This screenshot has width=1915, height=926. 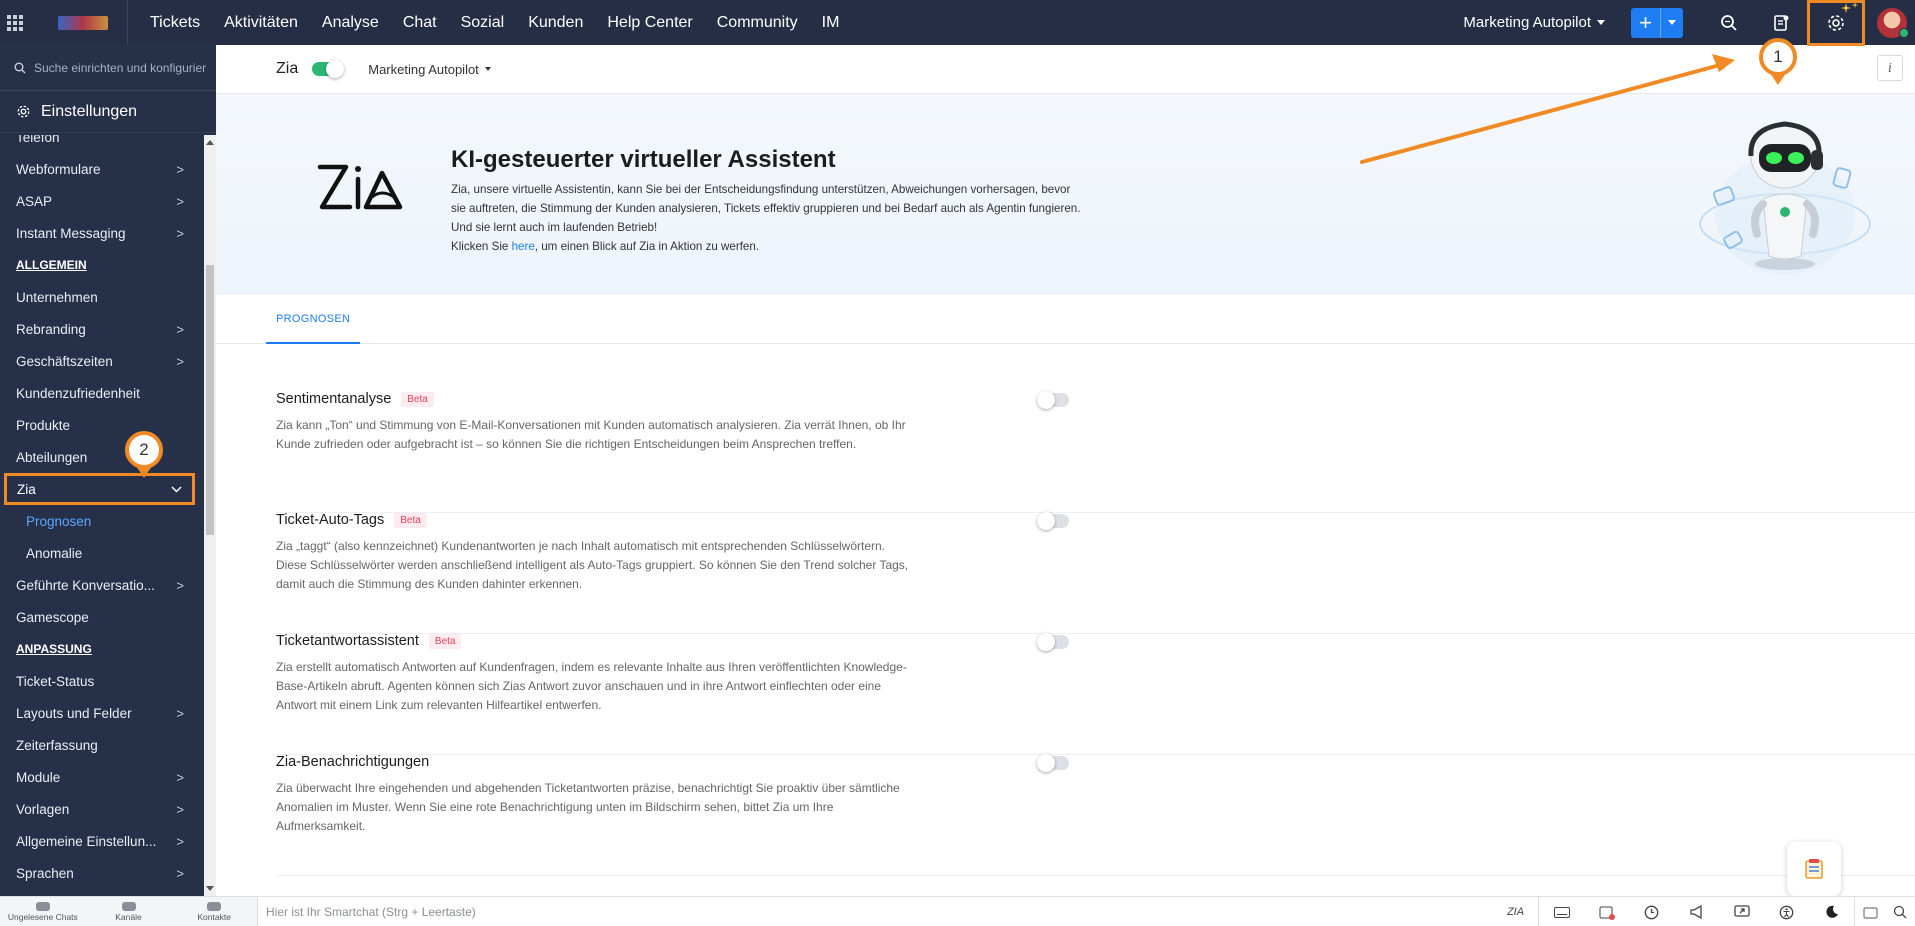 What do you see at coordinates (102, 457) in the screenshot?
I see `sidebar-item-abteilungen: Abteilungen` at bounding box center [102, 457].